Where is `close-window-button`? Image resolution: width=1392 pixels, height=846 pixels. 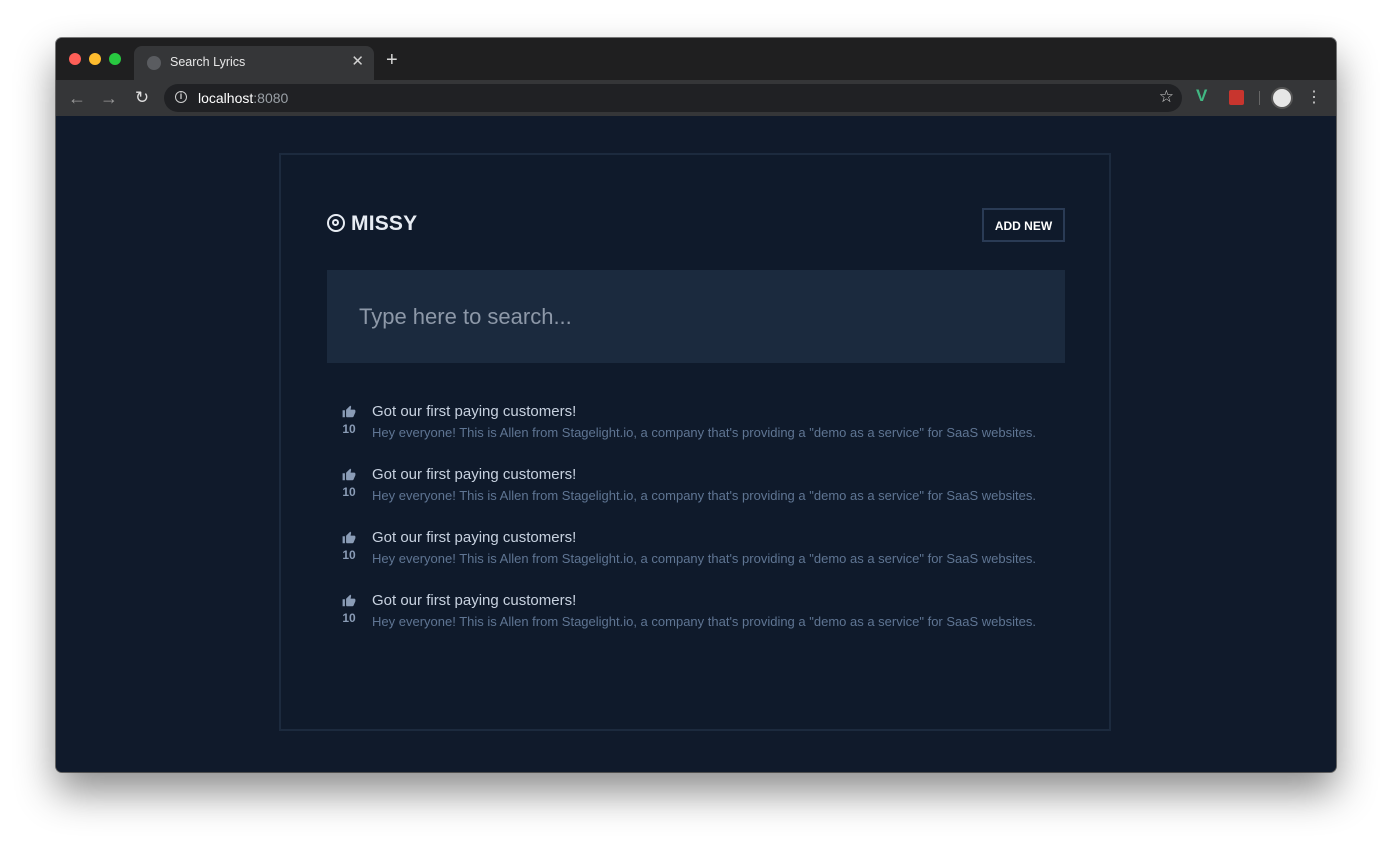 close-window-button is located at coordinates (75, 59).